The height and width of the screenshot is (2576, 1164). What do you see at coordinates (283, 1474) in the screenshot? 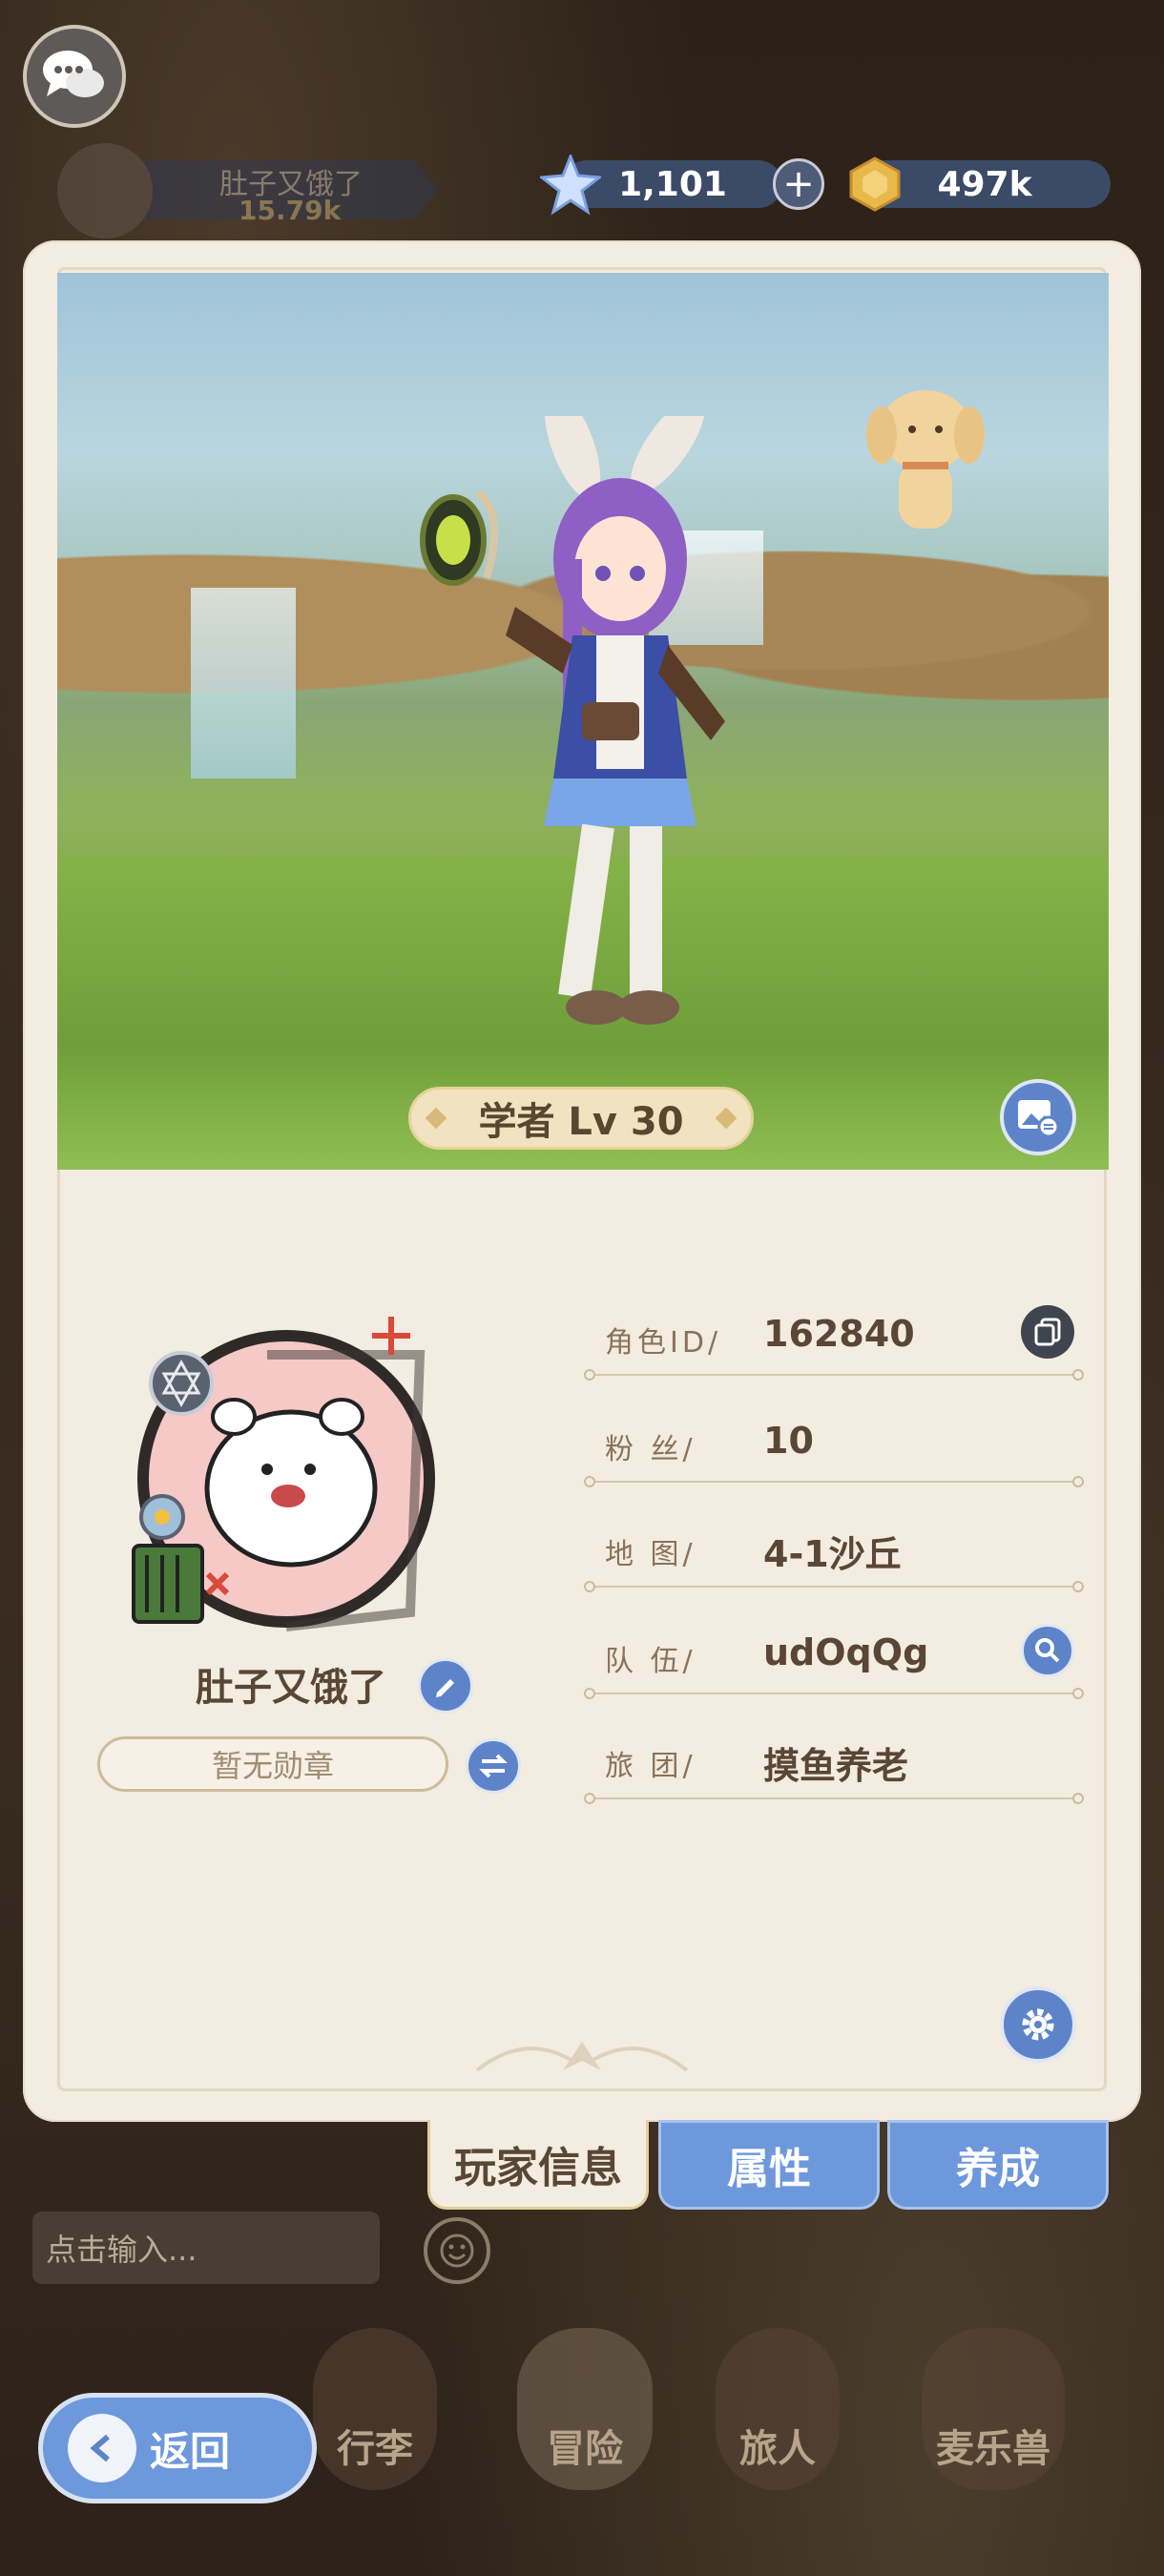
I see `player-avatar` at bounding box center [283, 1474].